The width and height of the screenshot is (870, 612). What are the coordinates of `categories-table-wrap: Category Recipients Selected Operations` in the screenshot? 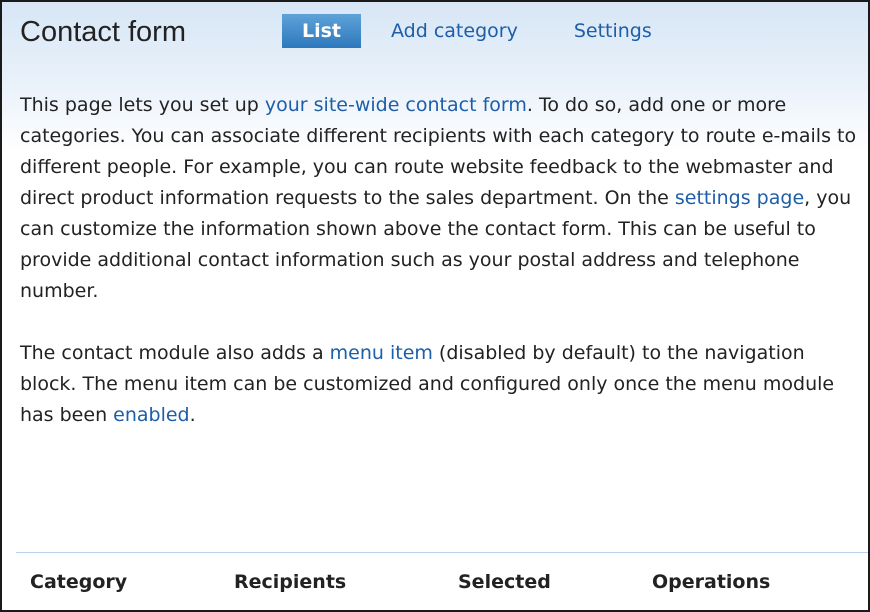 It's located at (442, 581).